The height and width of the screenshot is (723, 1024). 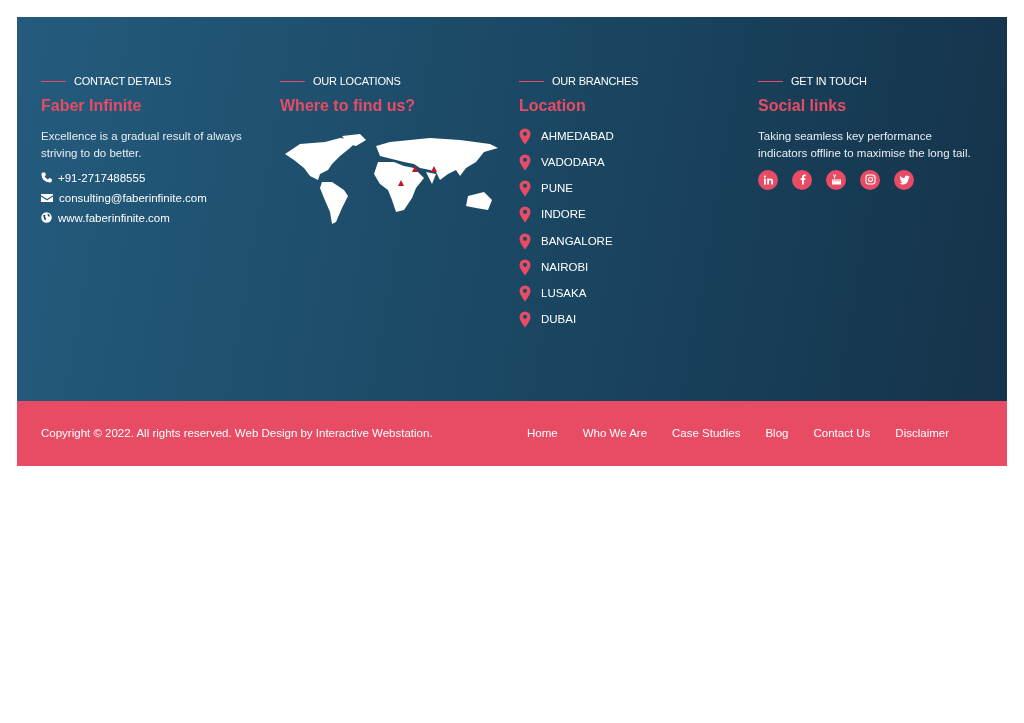 I want to click on section-eyebrow: CONTACT DETAILS, so click(x=160, y=81).